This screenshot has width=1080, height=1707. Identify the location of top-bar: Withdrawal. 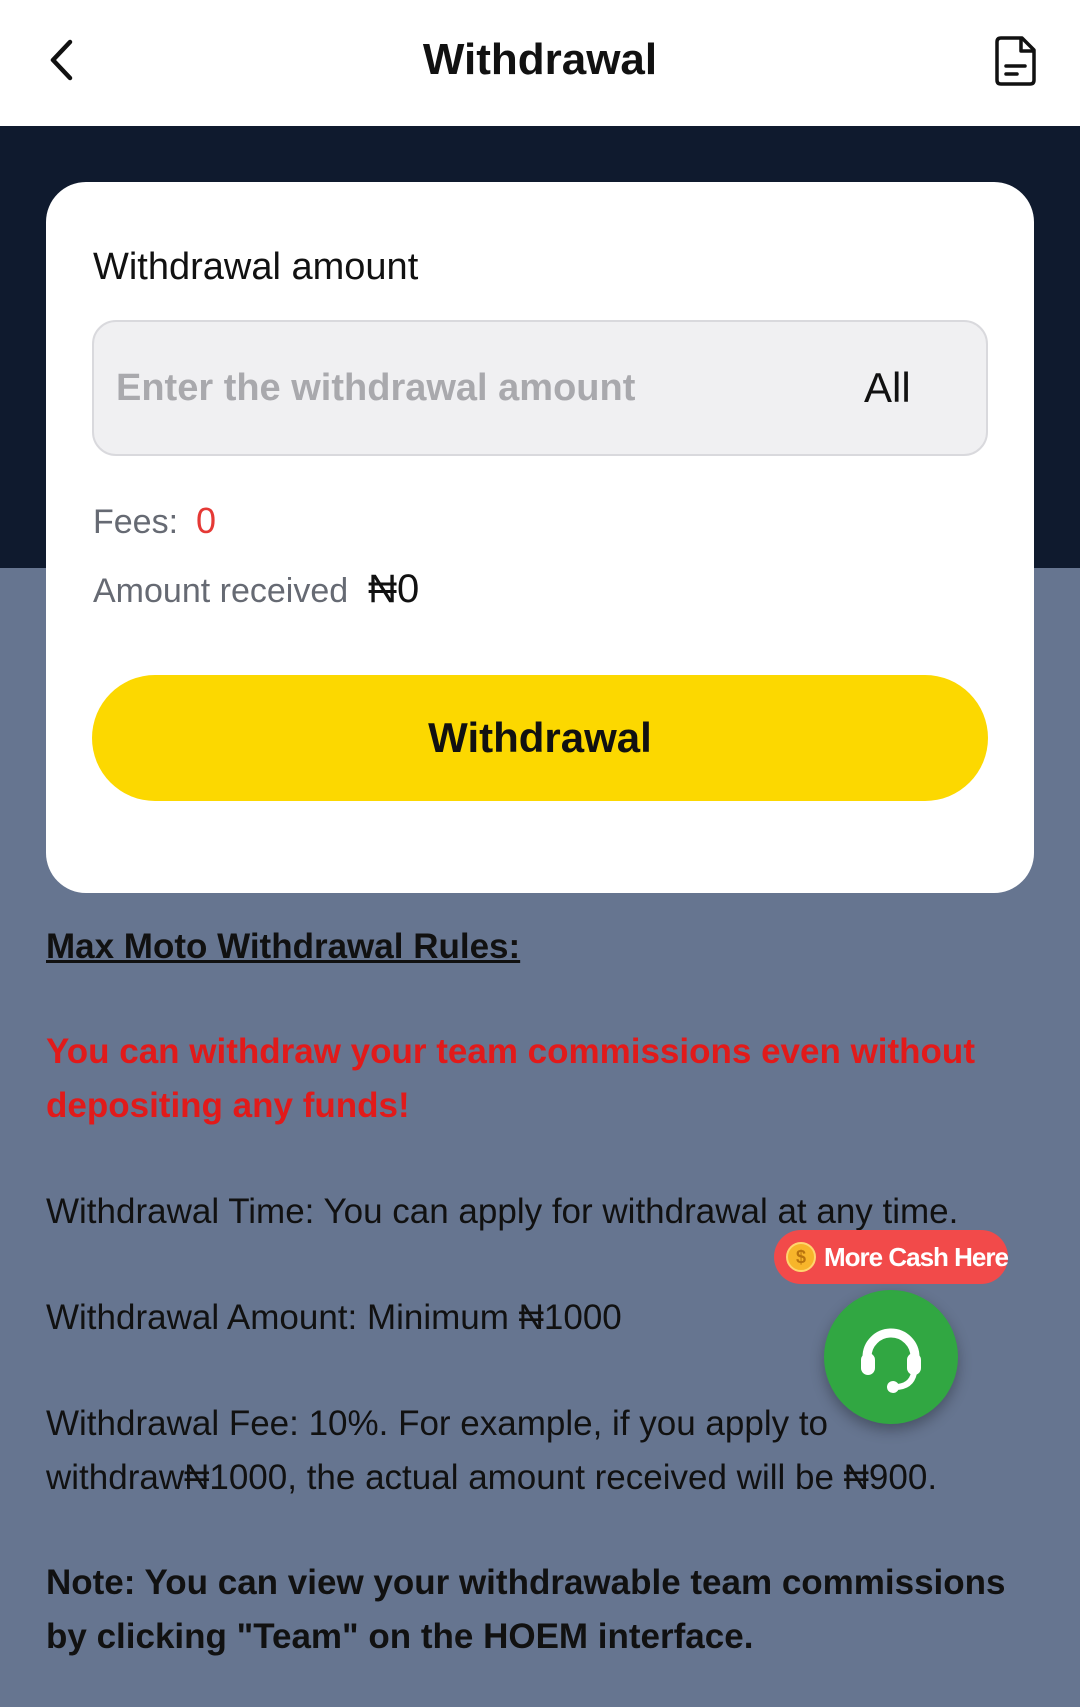
(540, 63).